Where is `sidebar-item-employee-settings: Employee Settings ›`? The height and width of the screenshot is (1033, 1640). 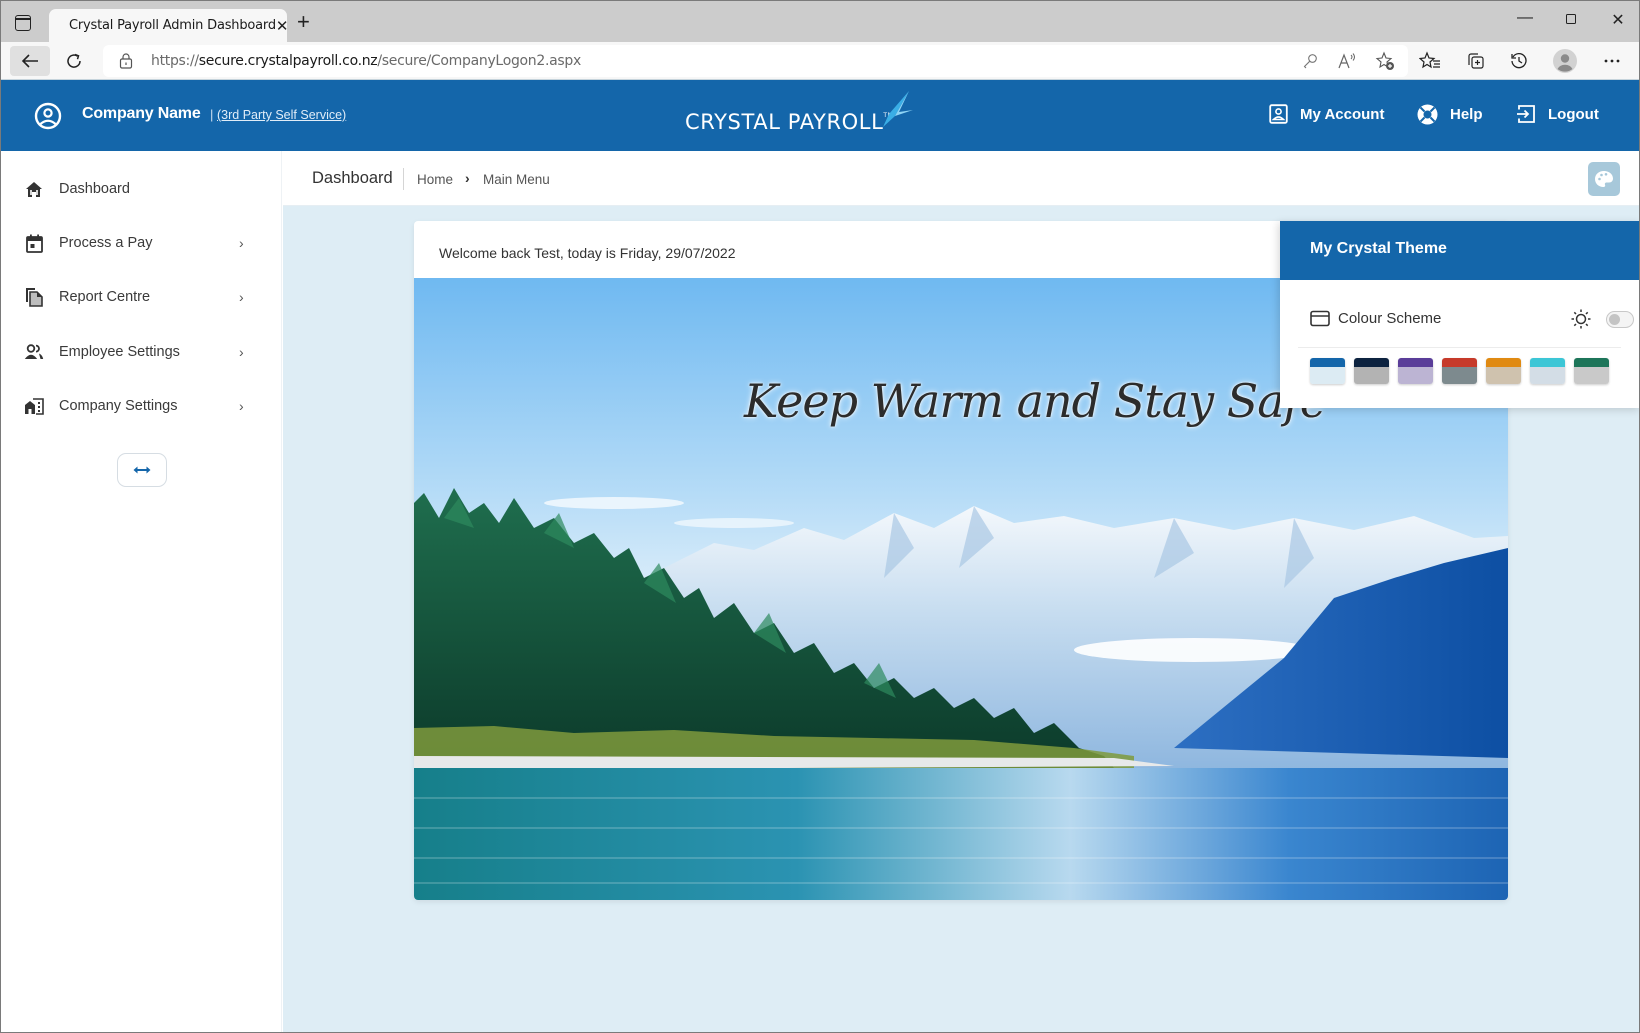
sidebar-item-employee-settings: Employee Settings › is located at coordinates (141, 352).